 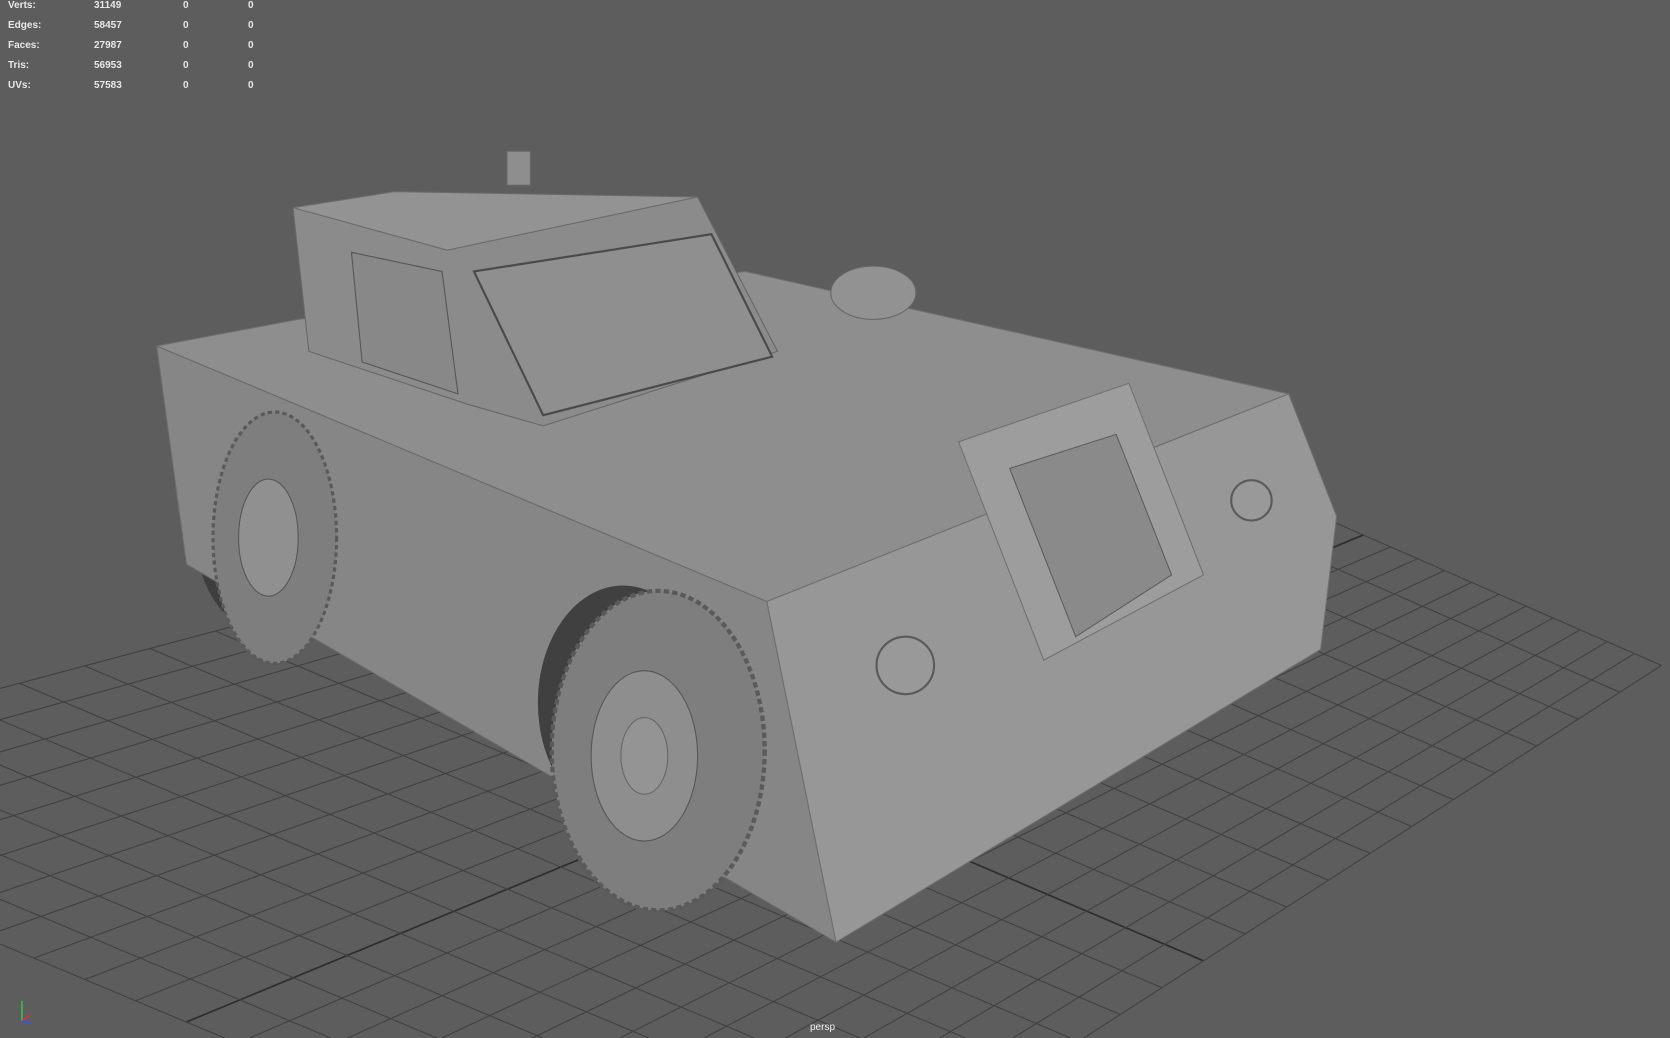 I want to click on stat-total: 56953, so click(x=108, y=65).